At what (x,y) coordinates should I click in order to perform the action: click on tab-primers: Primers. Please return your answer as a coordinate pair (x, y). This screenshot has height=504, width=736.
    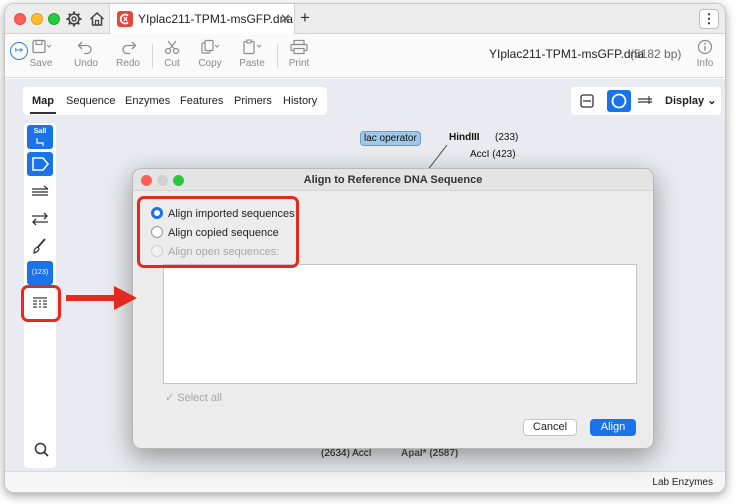
    Looking at the image, I should click on (253, 101).